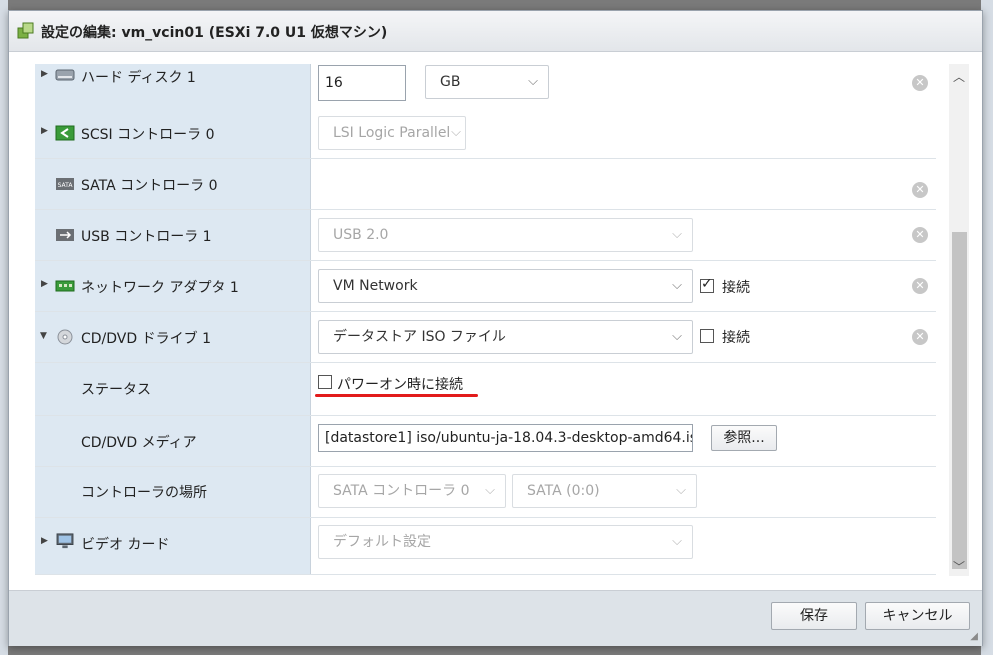 This screenshot has height=655, width=993. I want to click on cd-dvd-type-value: データストア ISO ファイル, so click(419, 337).